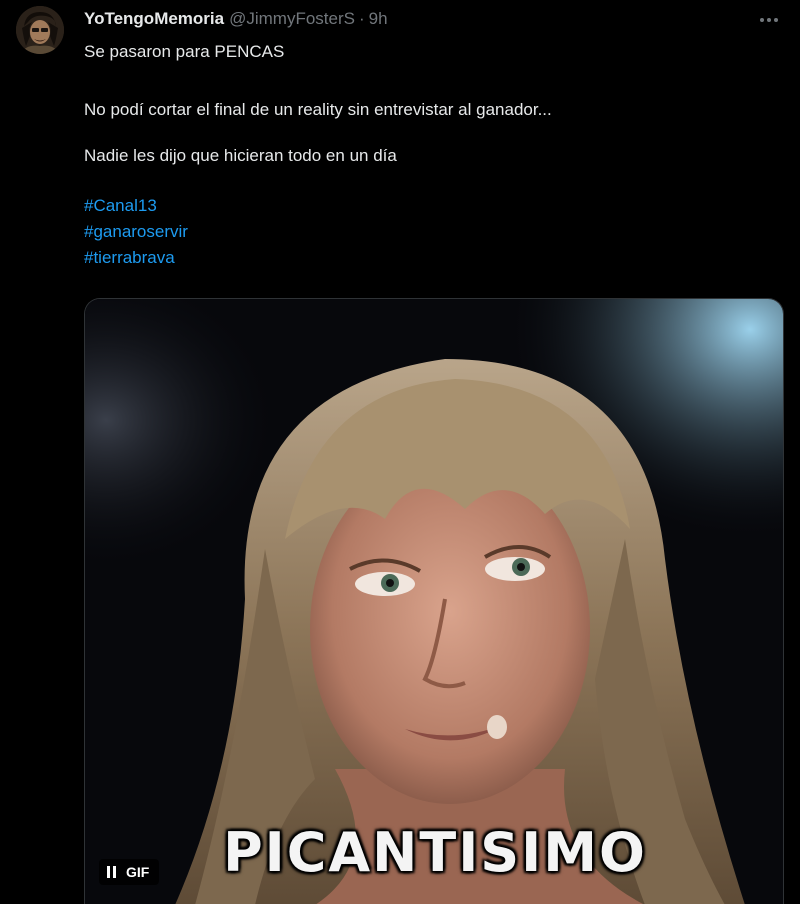 The width and height of the screenshot is (800, 904). What do you see at coordinates (184, 51) in the screenshot?
I see `tweet-text-line: Se pasaron para PENCAS` at bounding box center [184, 51].